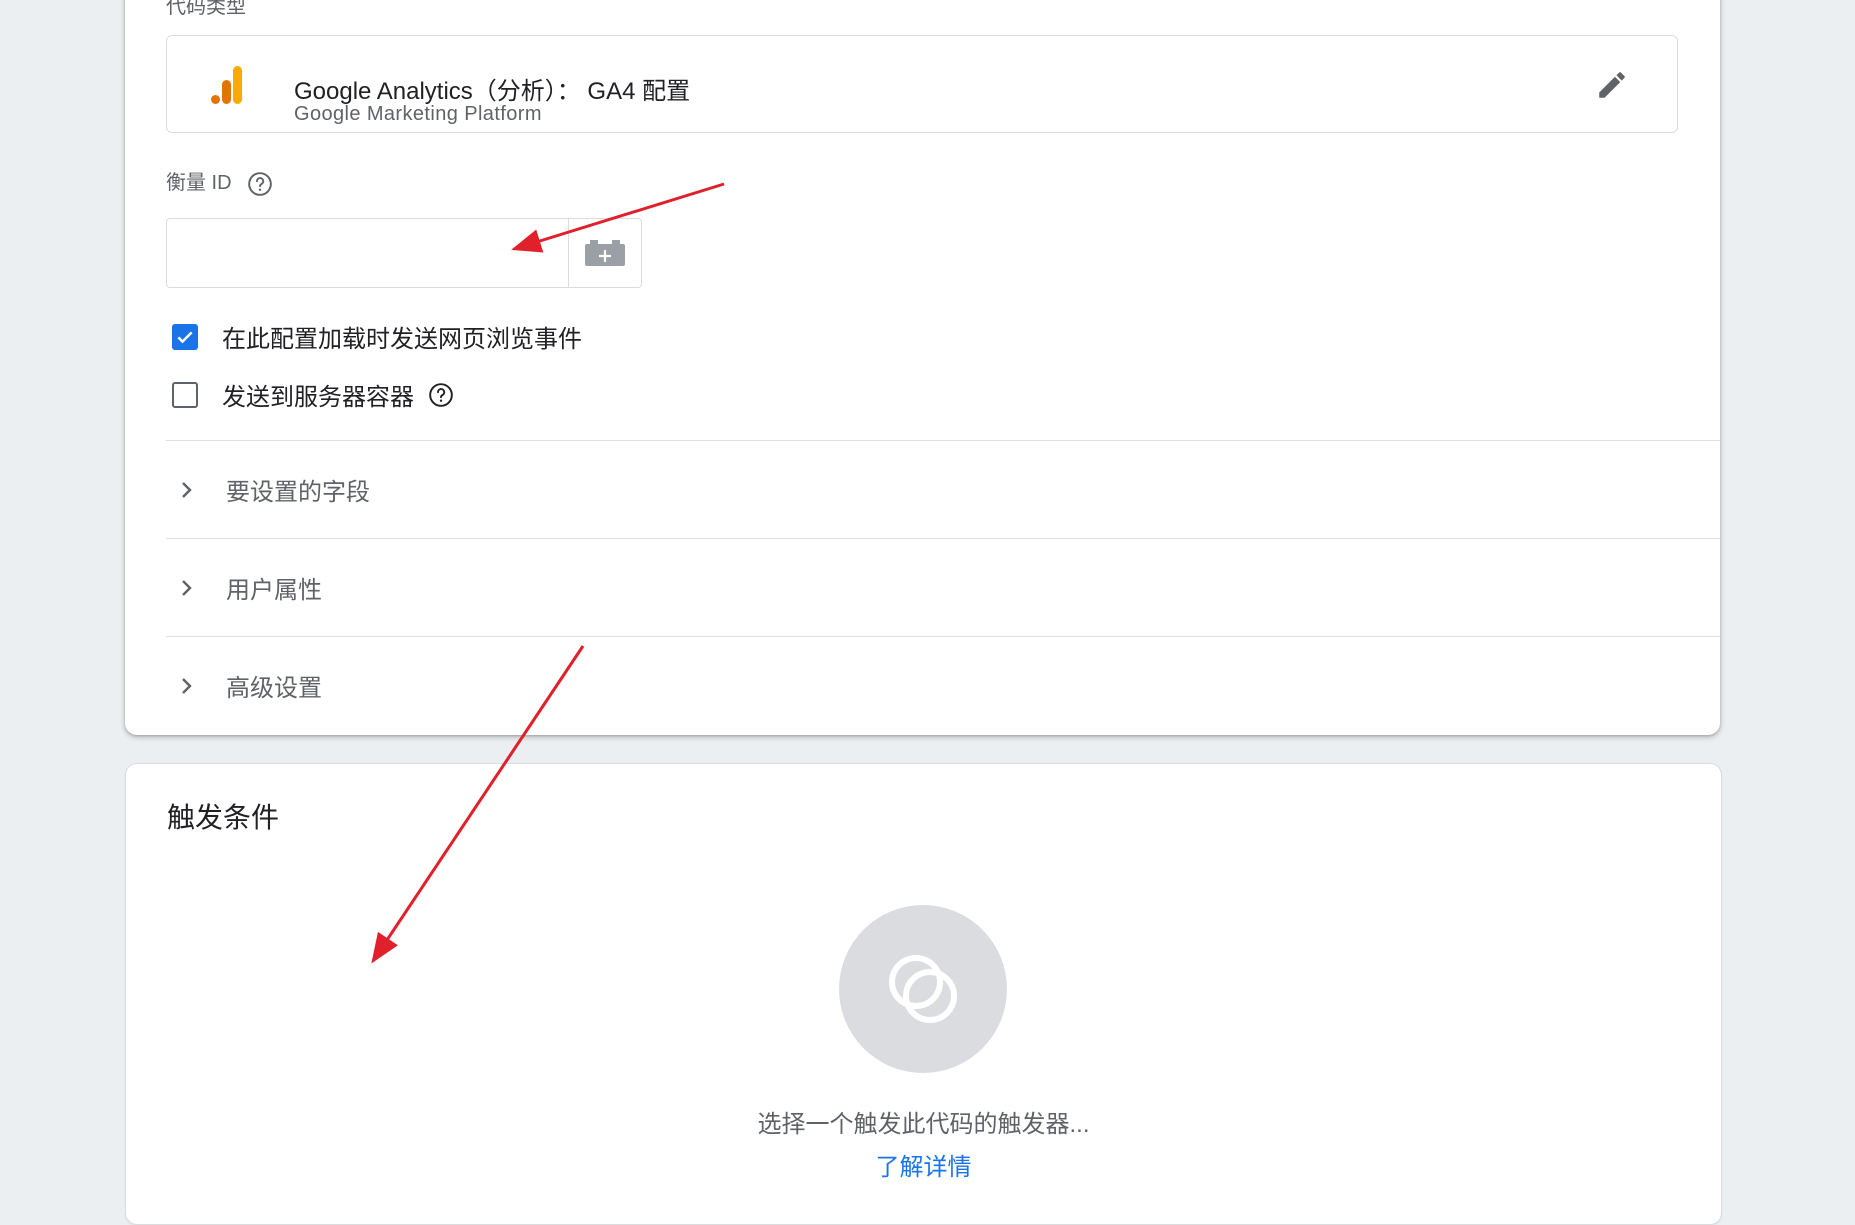  I want to click on learn-more-link: 了解详情, so click(923, 1164).